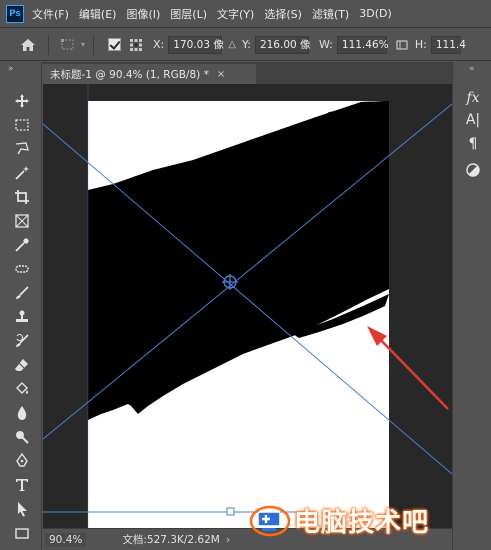  I want to click on healing-brush-tool, so click(22, 269).